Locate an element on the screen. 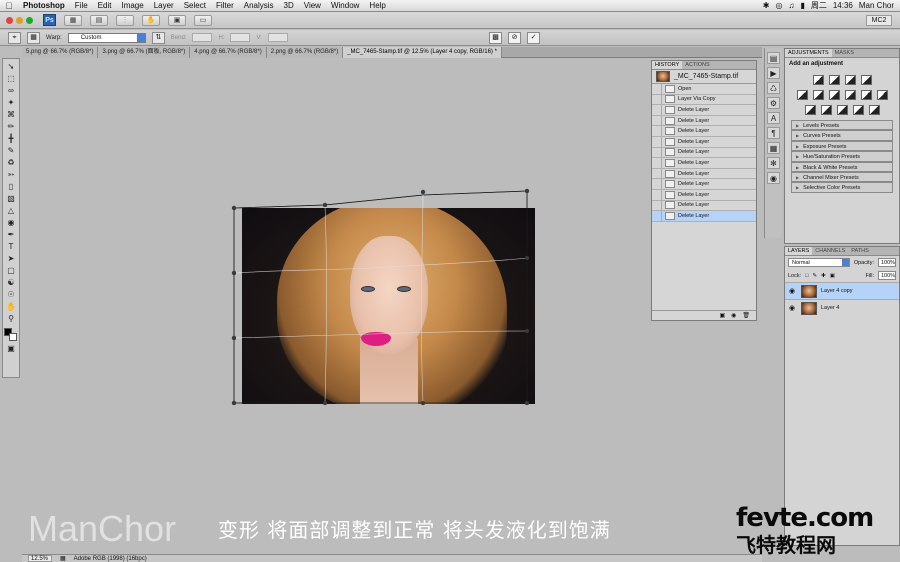 The image size is (900, 562). info-dock-icon: ✻ is located at coordinates (773, 163).